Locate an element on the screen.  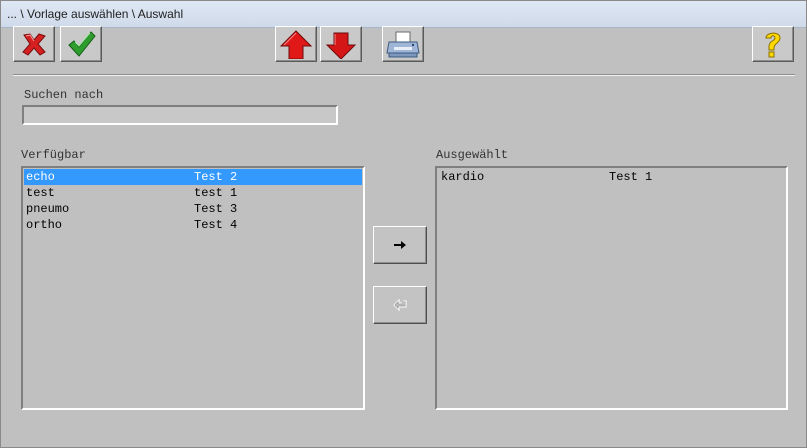
yellow-question-icon is located at coordinates (773, 45).